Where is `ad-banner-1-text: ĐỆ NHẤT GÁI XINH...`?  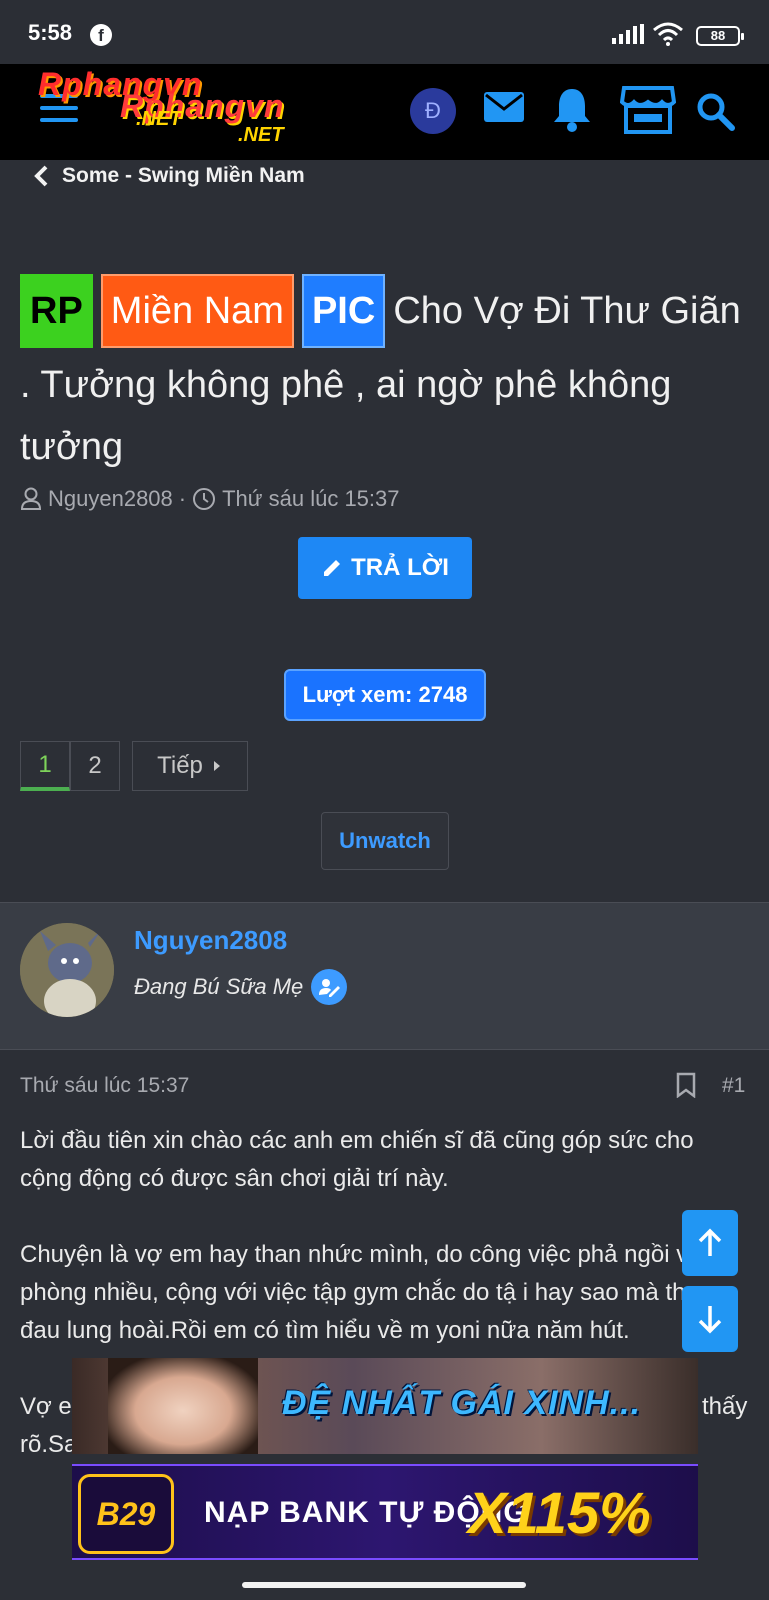 ad-banner-1-text: ĐỆ NHẤT GÁI XINH... is located at coordinates (462, 1403).